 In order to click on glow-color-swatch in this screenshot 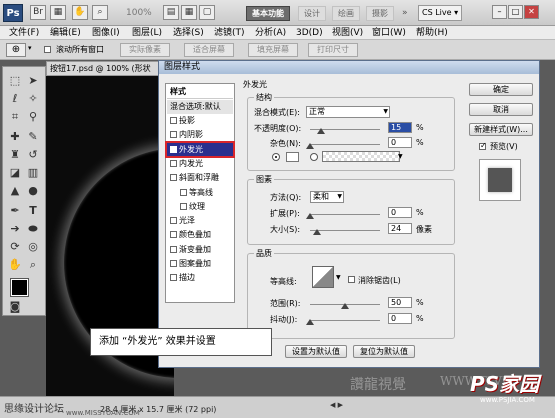, I will do `click(292, 157)`.